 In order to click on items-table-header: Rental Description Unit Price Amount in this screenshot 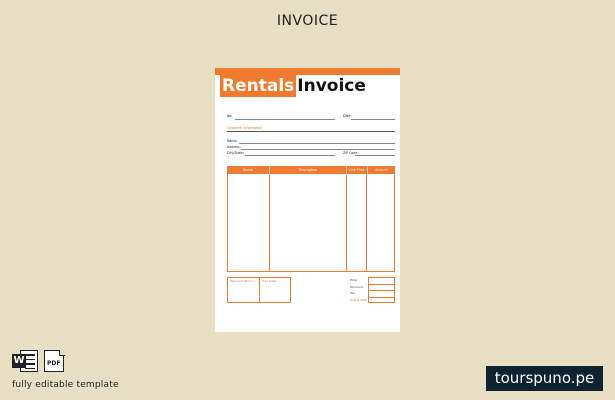, I will do `click(311, 170)`.